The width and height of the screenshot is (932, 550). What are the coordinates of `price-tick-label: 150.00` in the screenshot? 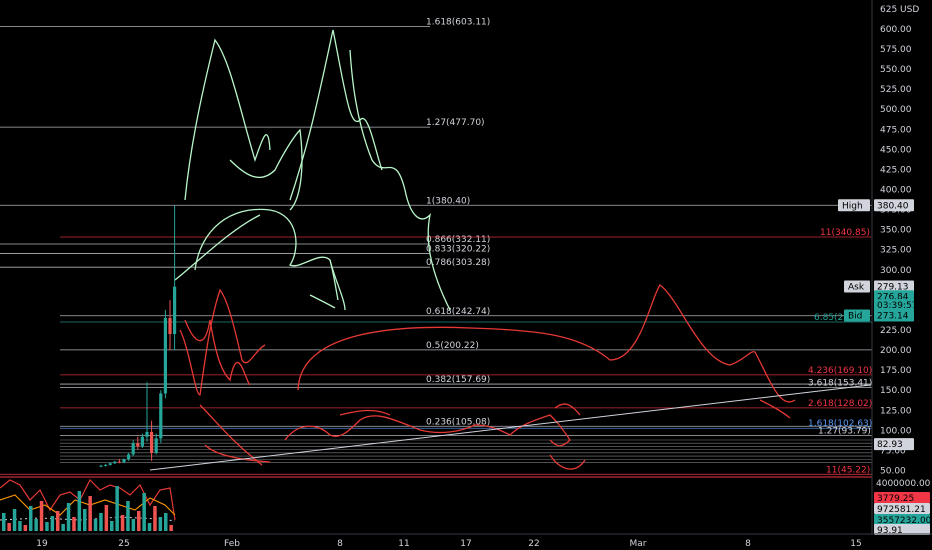 It's located at (896, 391).